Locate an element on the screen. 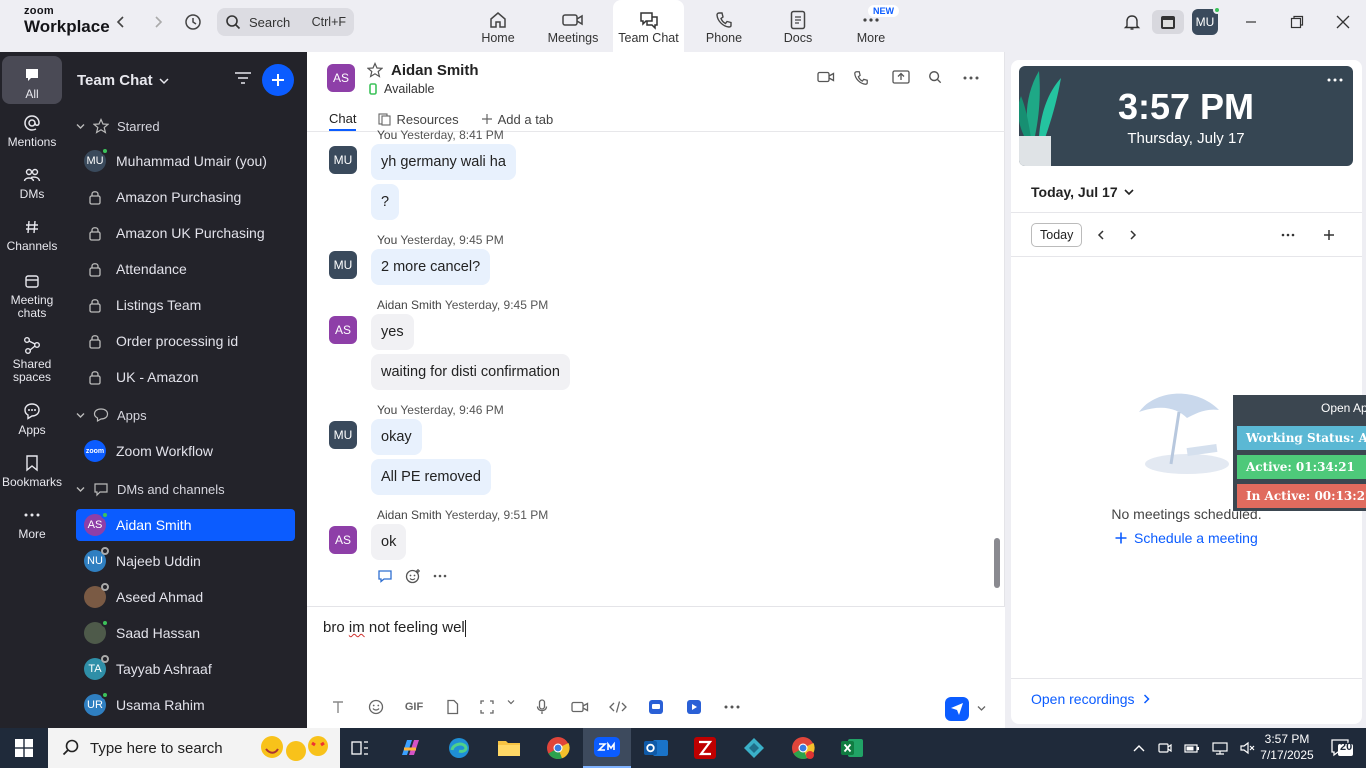 The width and height of the screenshot is (1366, 768). taskbar-zoom is located at coordinates (607, 748).